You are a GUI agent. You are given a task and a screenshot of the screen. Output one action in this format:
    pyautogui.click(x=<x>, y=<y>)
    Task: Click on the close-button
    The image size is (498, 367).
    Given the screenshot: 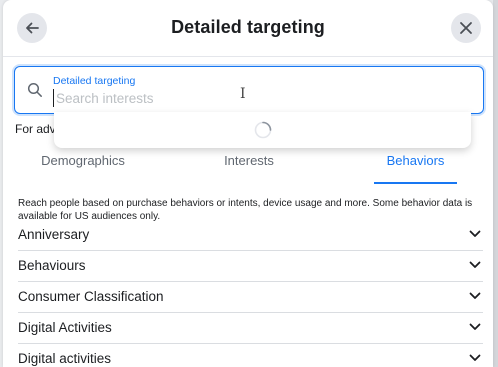 What is the action you would take?
    pyautogui.click(x=466, y=28)
    